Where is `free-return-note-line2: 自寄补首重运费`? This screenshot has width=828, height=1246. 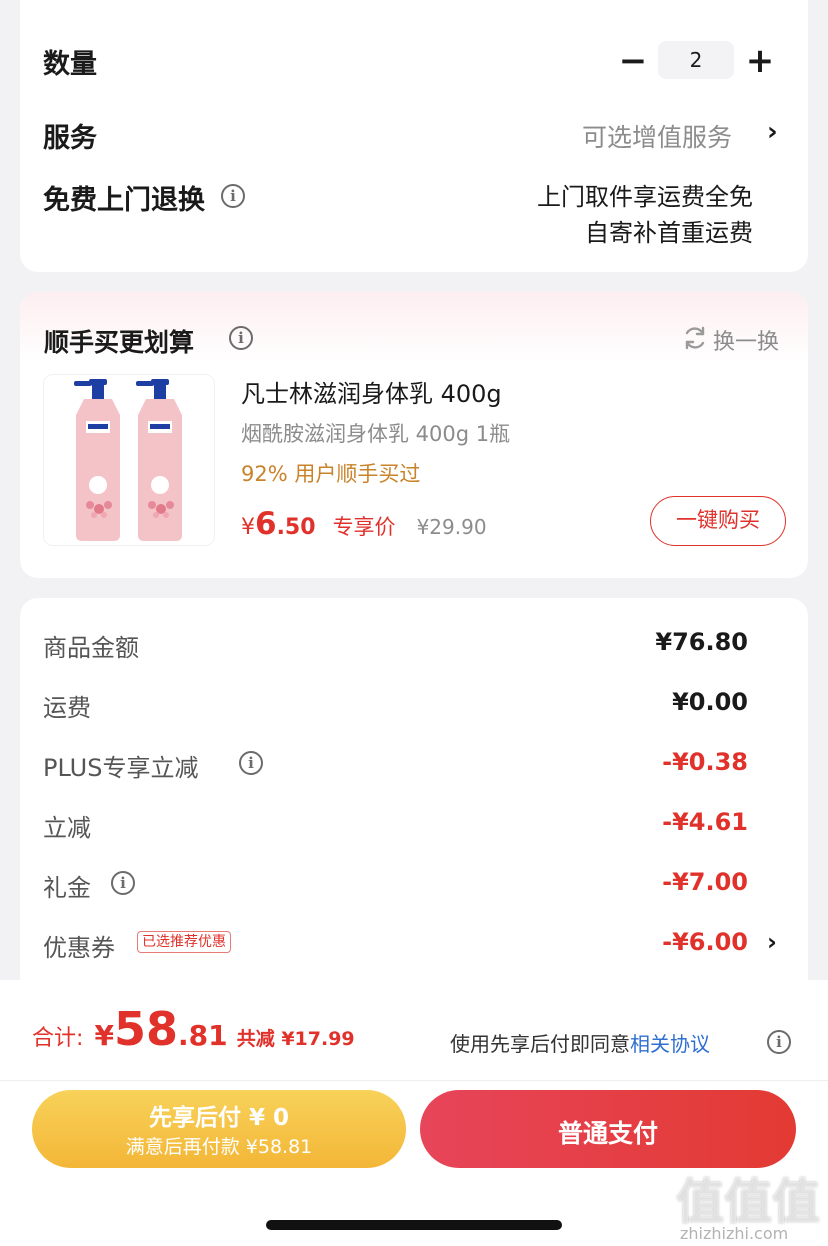 free-return-note-line2: 自寄补首重运费 is located at coordinates (669, 233).